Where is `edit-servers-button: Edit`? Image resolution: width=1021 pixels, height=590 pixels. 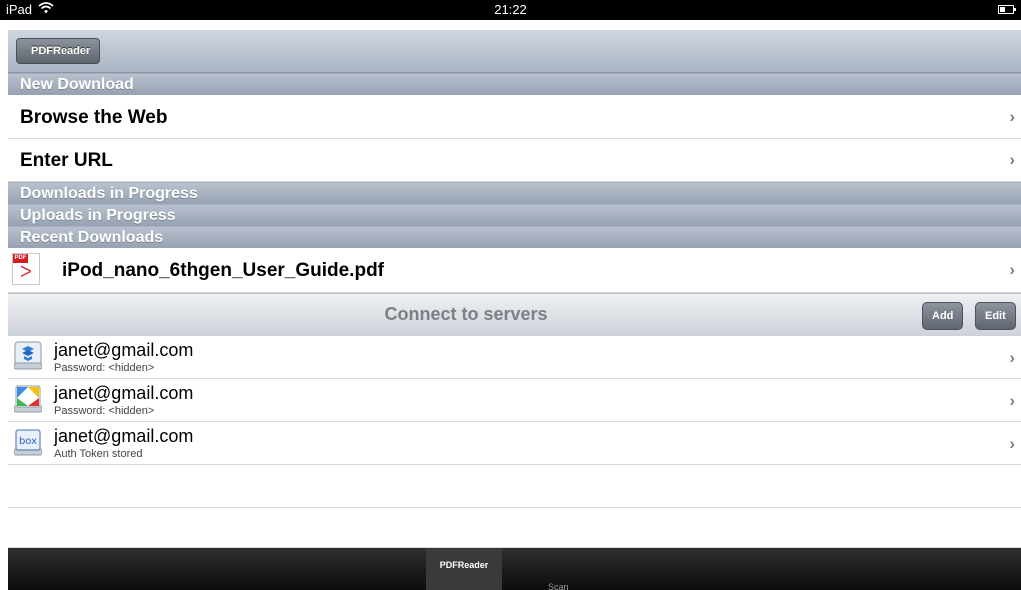
edit-servers-button: Edit is located at coordinates (995, 316).